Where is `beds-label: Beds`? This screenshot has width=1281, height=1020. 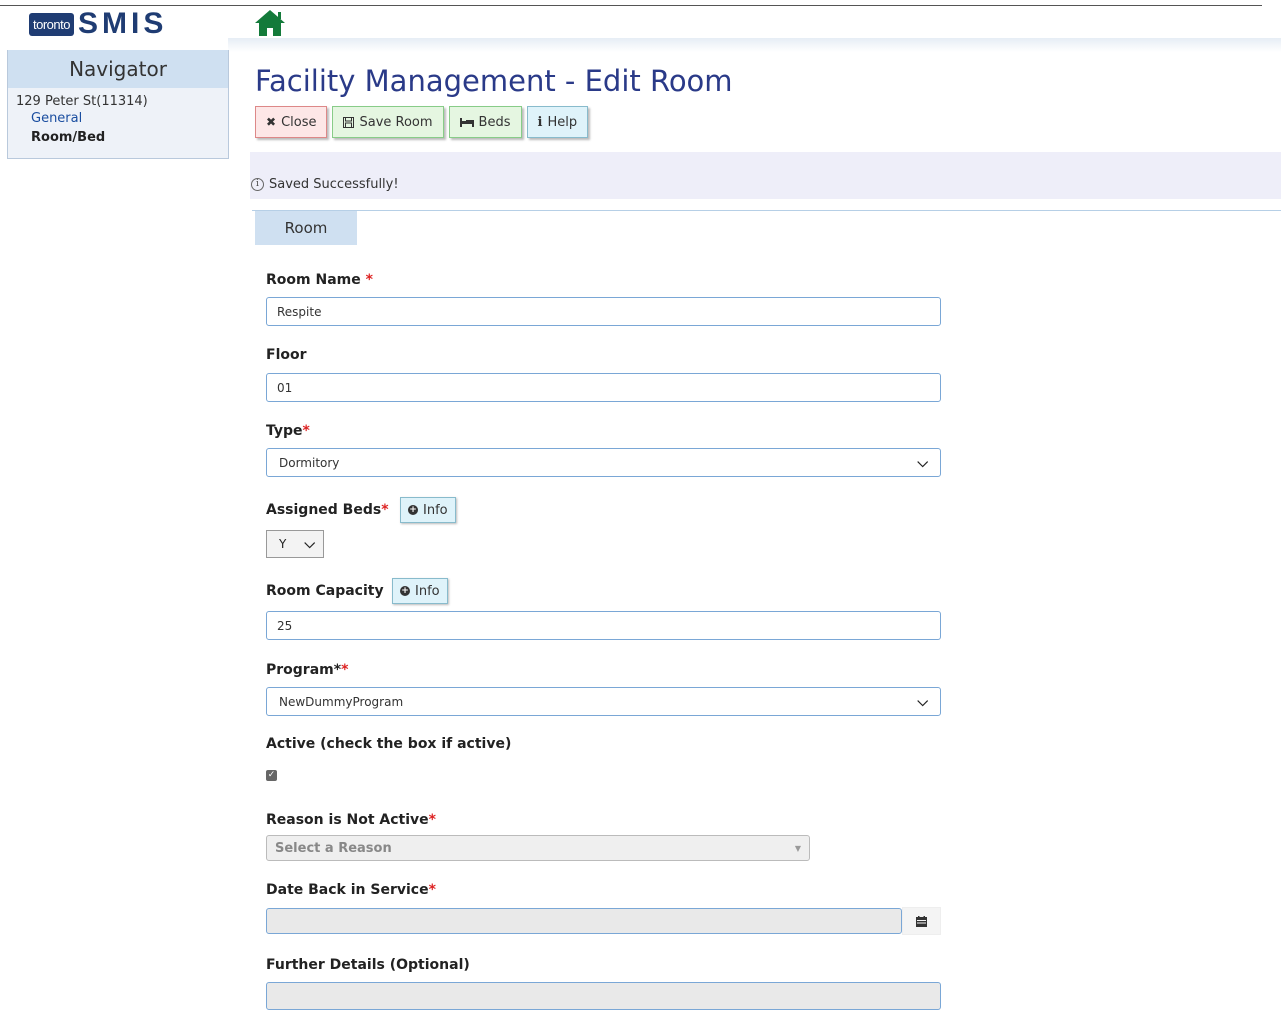 beds-label: Beds is located at coordinates (494, 122).